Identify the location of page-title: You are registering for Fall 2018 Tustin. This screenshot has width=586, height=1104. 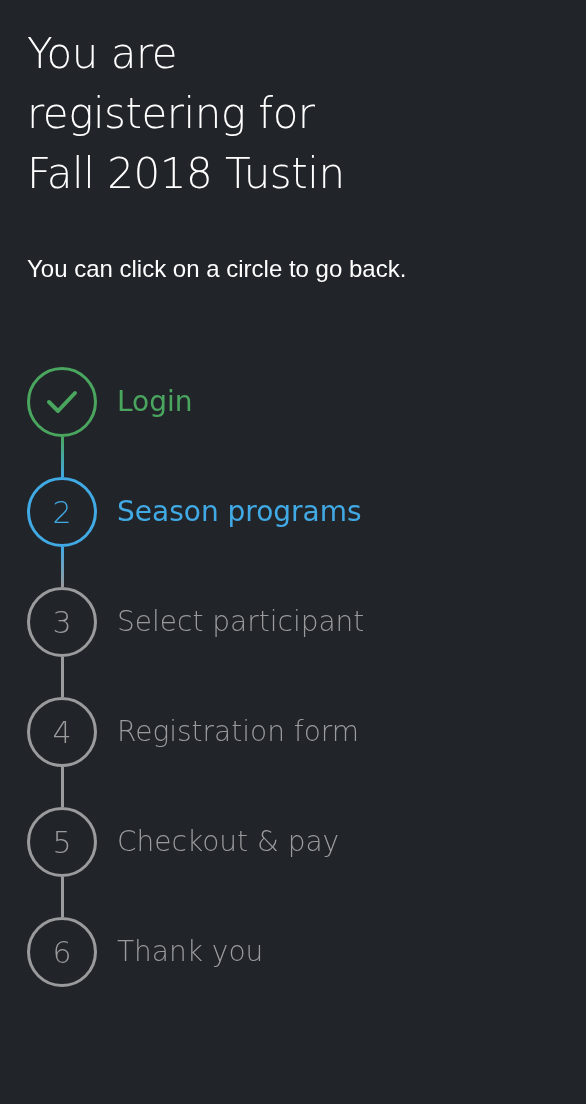
(186, 114).